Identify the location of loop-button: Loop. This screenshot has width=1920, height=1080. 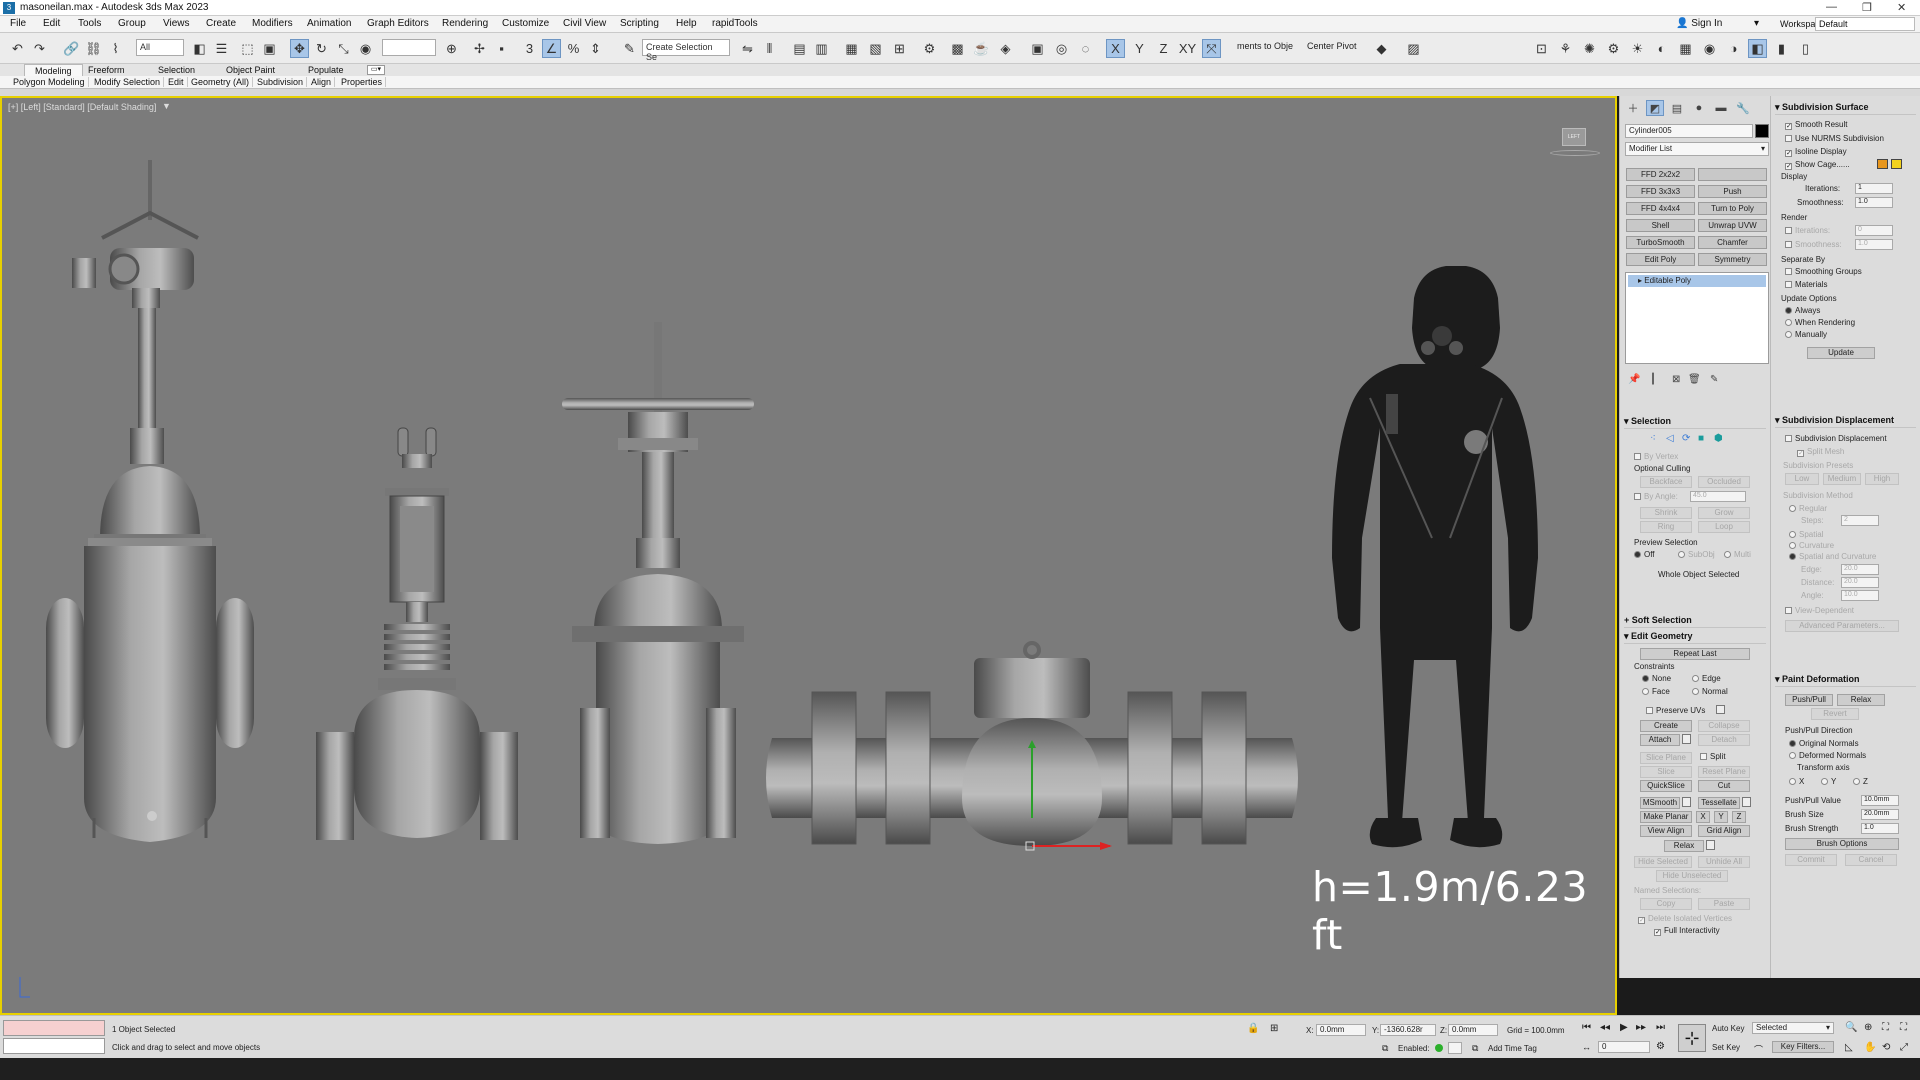
(1724, 527).